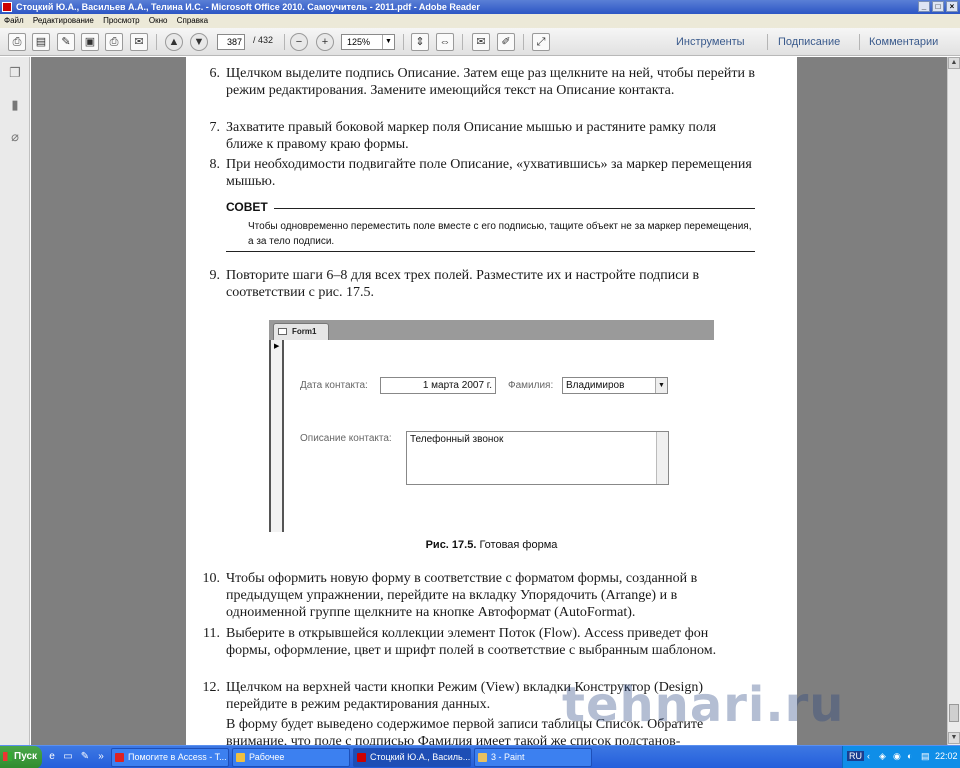 The image size is (960, 768). What do you see at coordinates (15, 137) in the screenshot?
I see `attachment-icon: ⌀` at bounding box center [15, 137].